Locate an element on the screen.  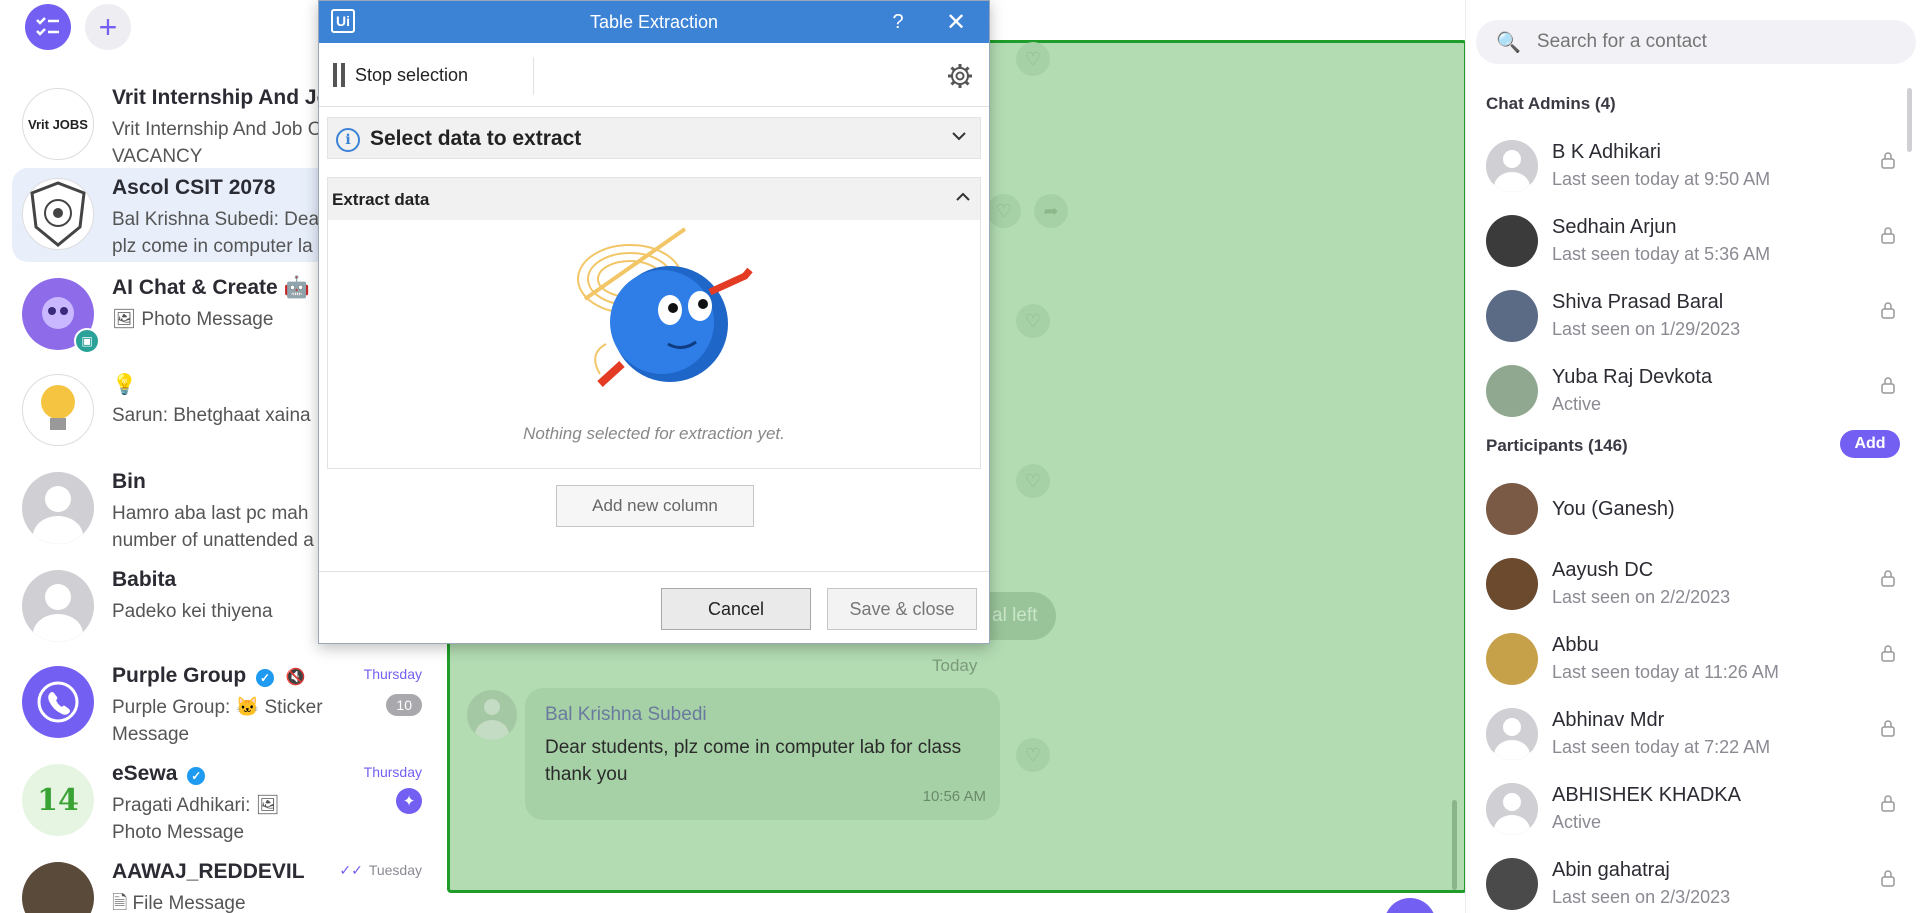
member-status: Last seen today at 9:50 AM is located at coordinates (1661, 179).